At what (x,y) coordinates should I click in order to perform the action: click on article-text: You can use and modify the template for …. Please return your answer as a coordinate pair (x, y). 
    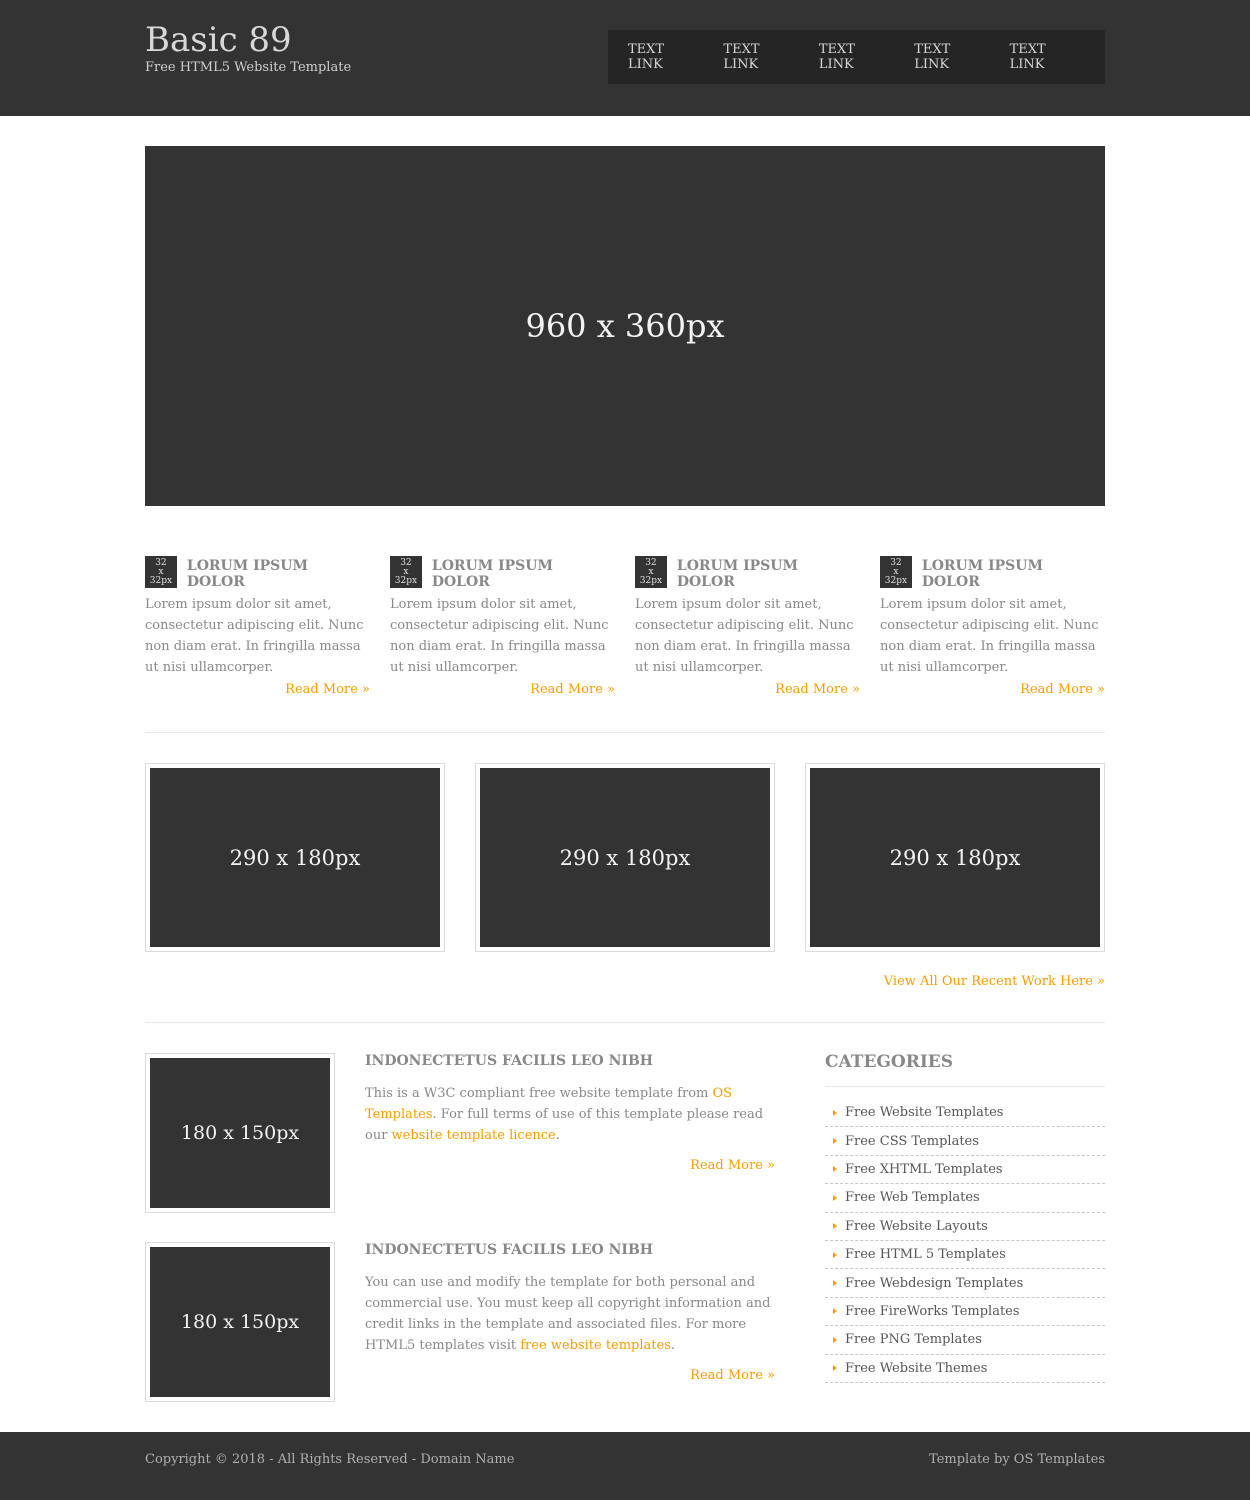
    Looking at the image, I should click on (568, 1314).